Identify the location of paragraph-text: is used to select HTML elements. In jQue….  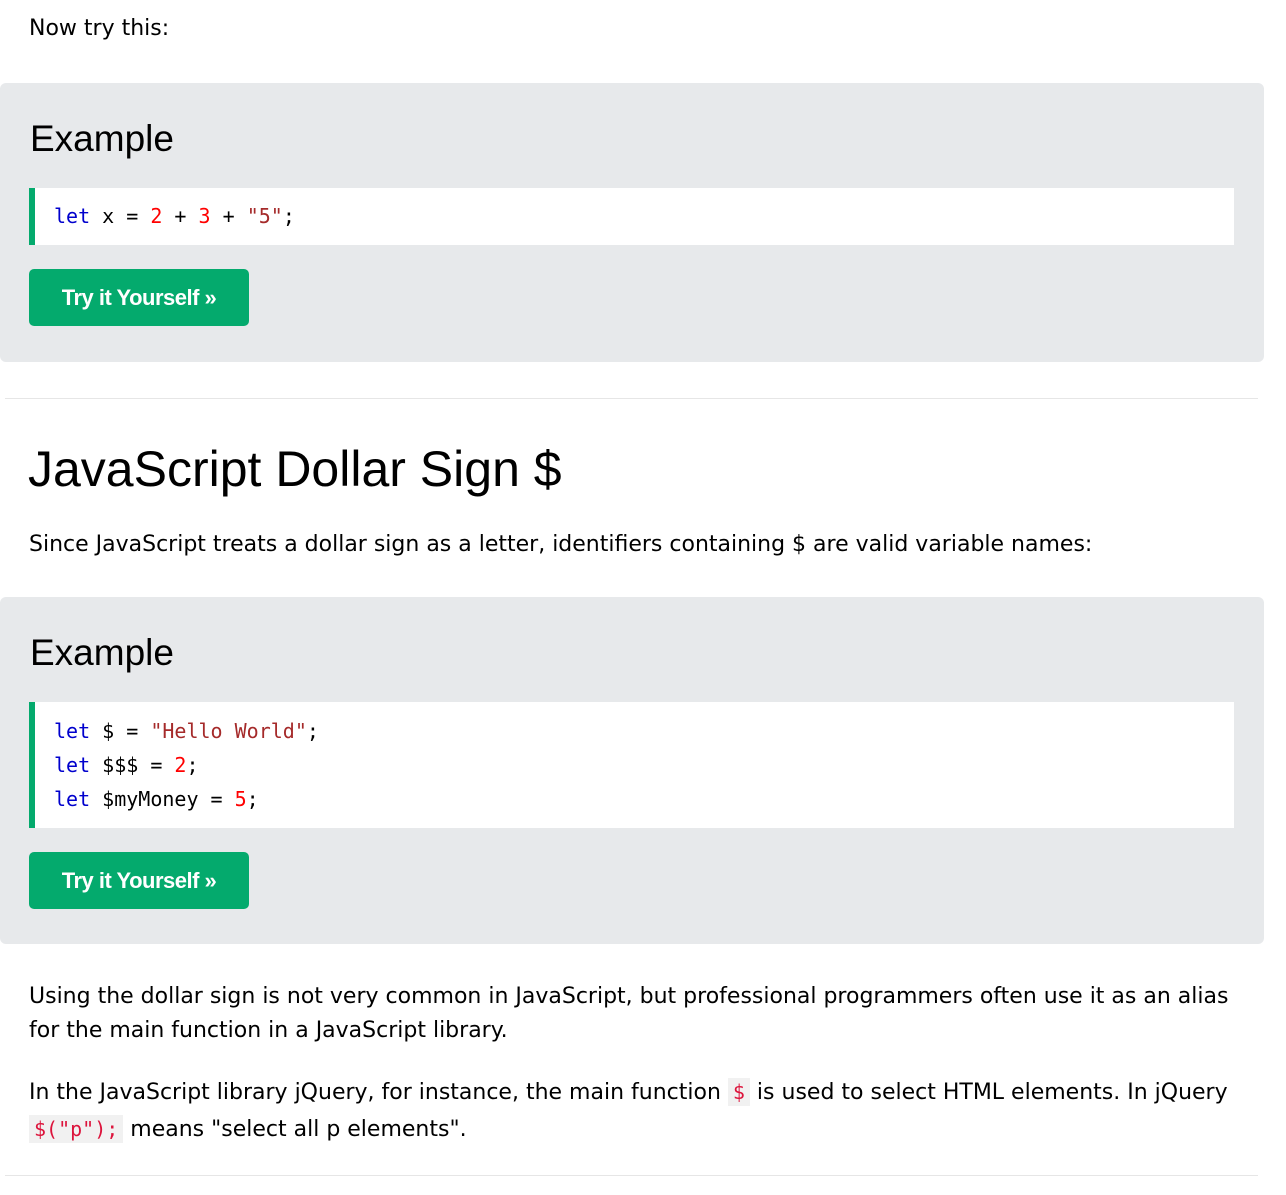
(988, 1092).